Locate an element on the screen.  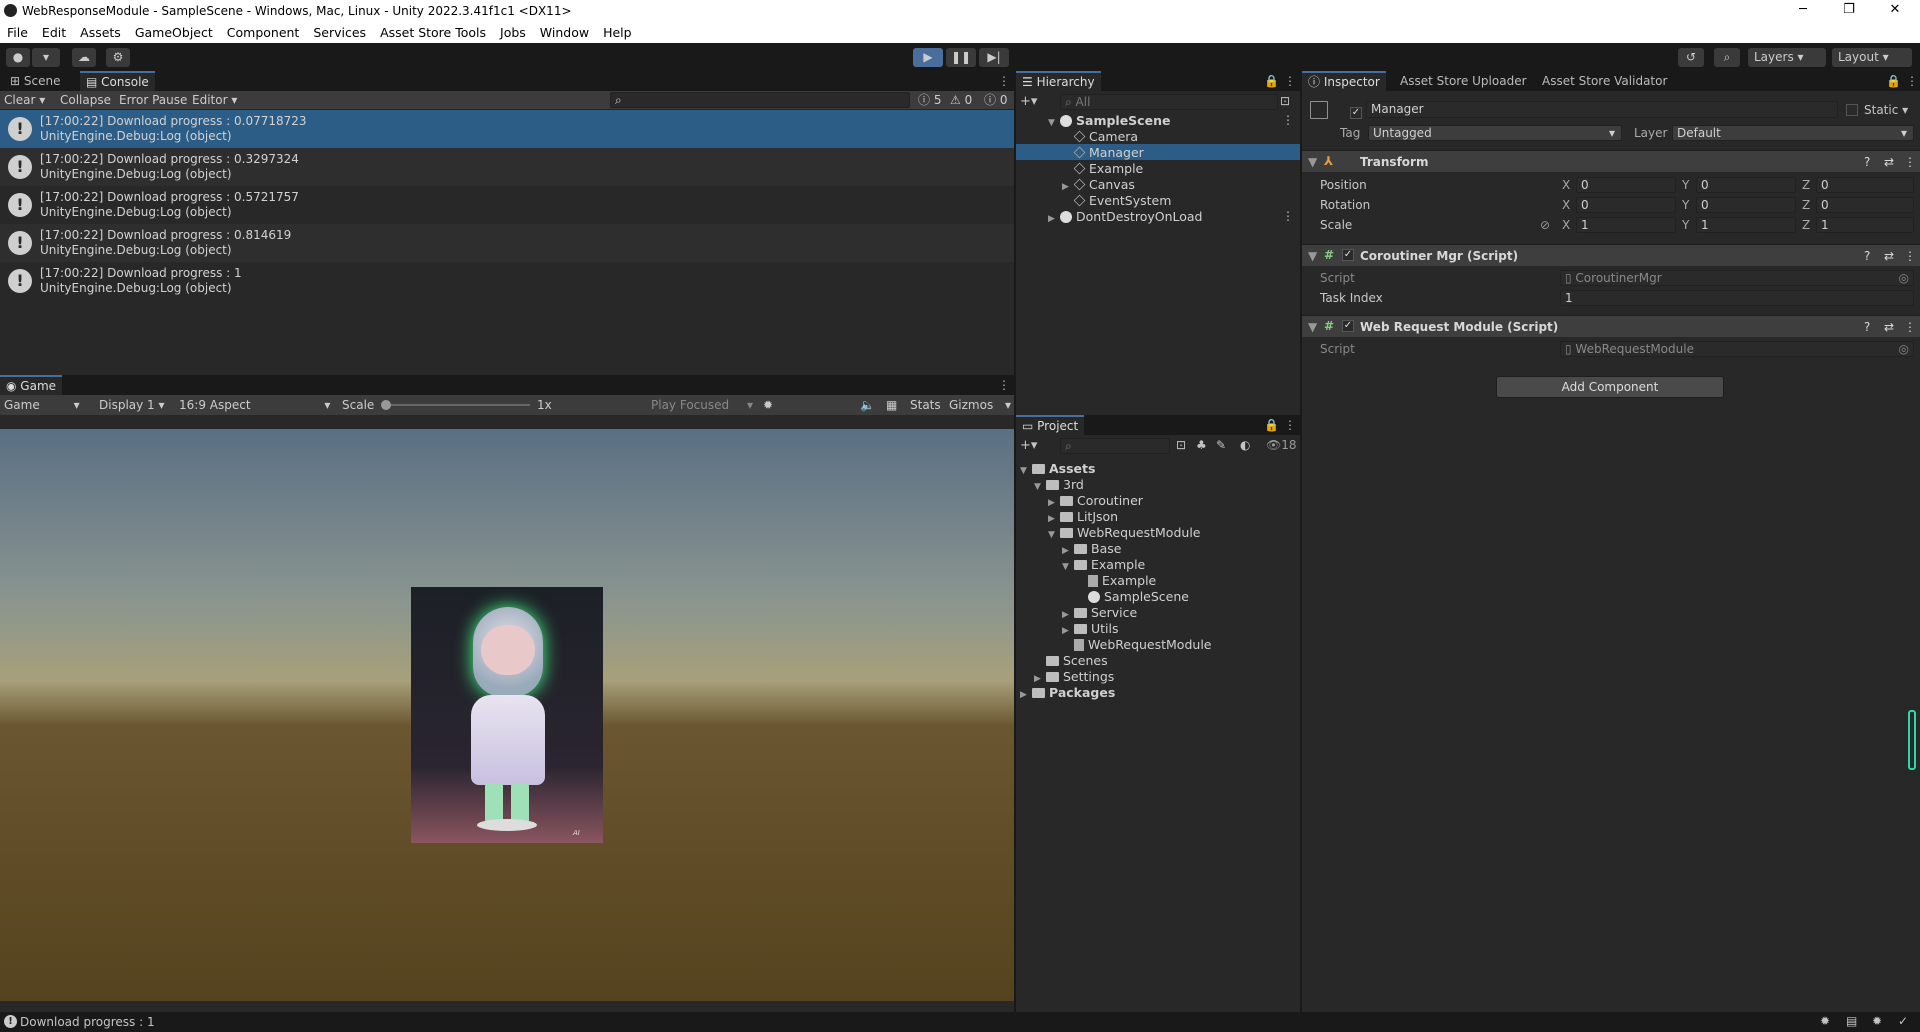
pause-button: ❚❚ is located at coordinates (961, 57).